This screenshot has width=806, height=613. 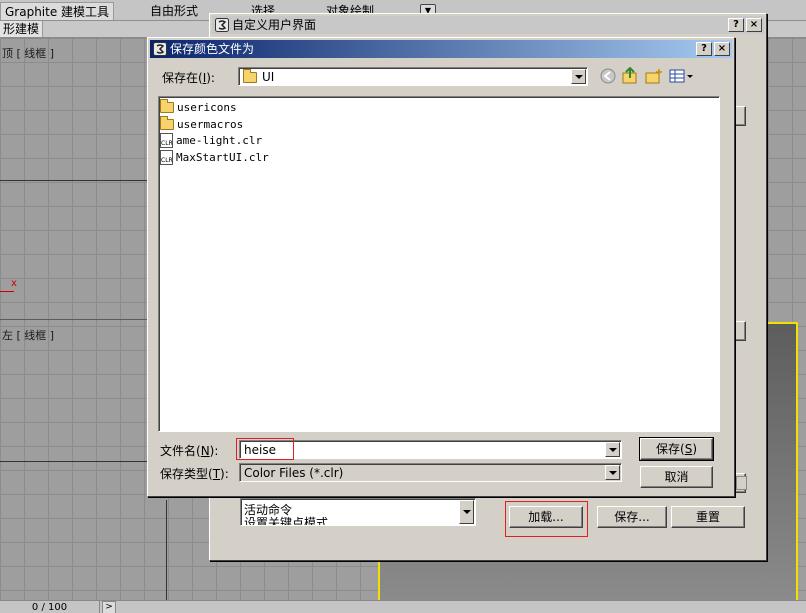 What do you see at coordinates (358, 512) in the screenshot?
I see `command-list: 活动命令 设置关键点模式` at bounding box center [358, 512].